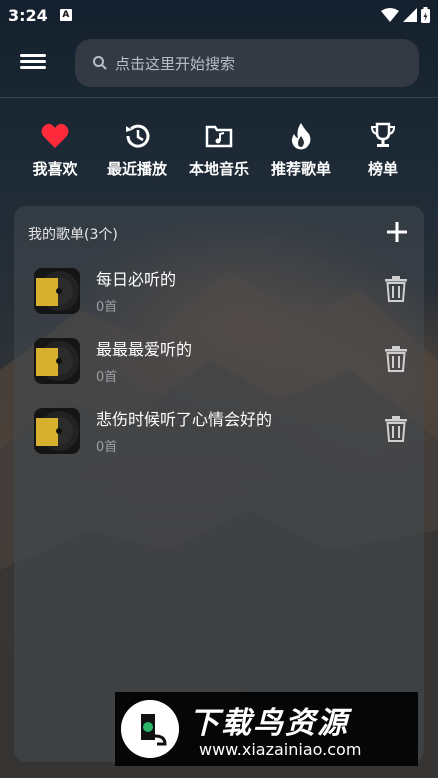 The height and width of the screenshot is (778, 438). What do you see at coordinates (269, 723) in the screenshot?
I see `watermark-title: 下载鸟资源` at bounding box center [269, 723].